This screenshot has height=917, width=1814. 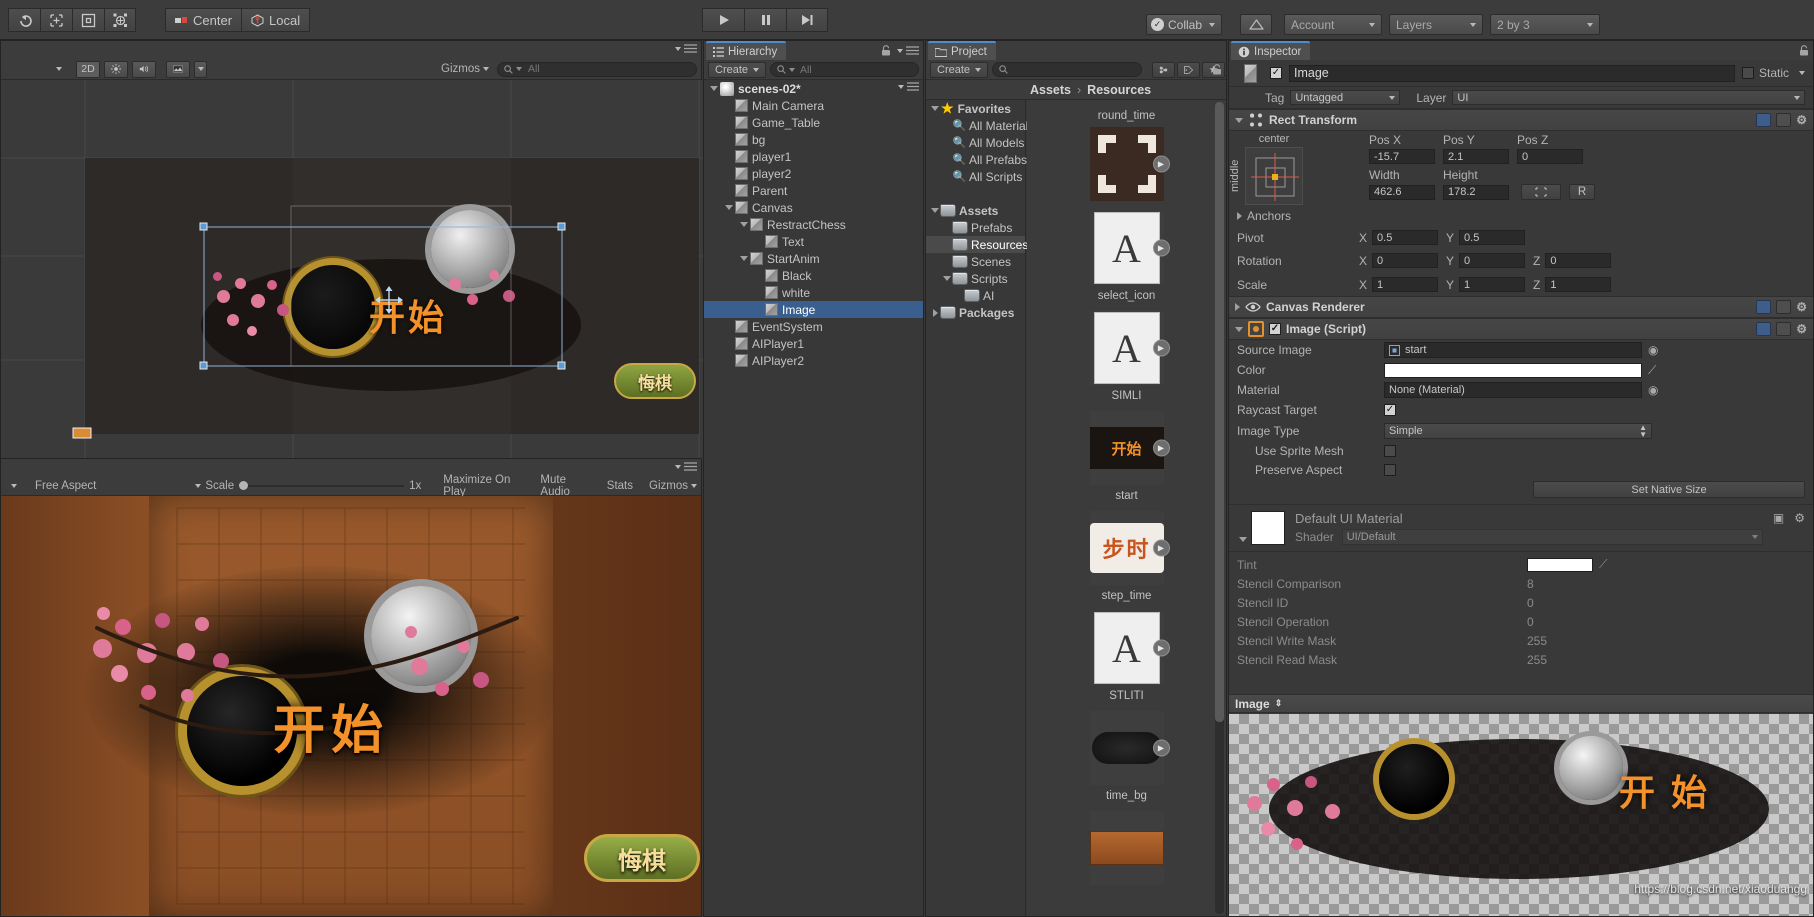 I want to click on asset-item: A ▶ SIMLI, so click(x=1126, y=356).